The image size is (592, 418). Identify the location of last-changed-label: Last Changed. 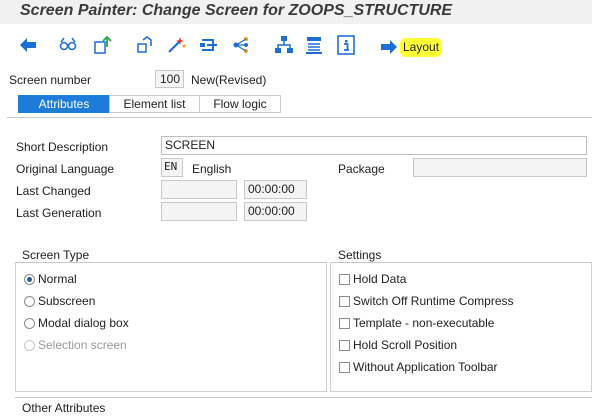
(53, 191).